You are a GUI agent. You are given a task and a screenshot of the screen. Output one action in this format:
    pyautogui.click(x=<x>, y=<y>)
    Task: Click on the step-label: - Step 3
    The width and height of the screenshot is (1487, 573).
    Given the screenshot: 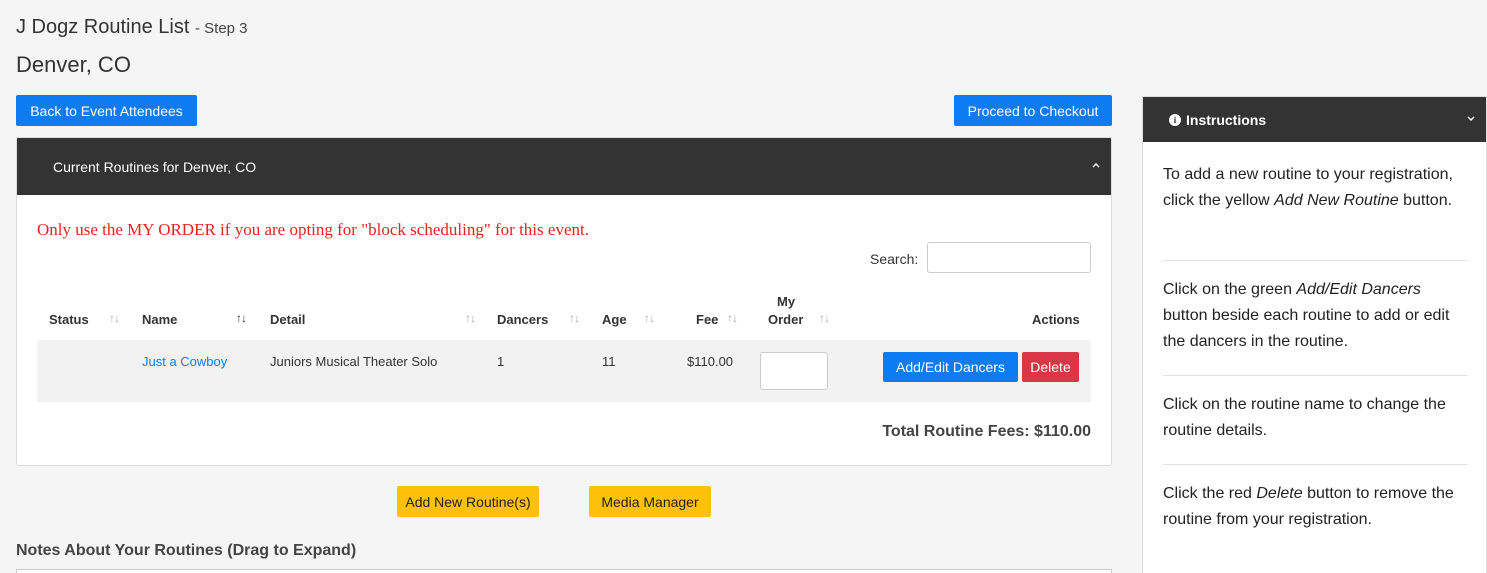 What is the action you would take?
    pyautogui.click(x=221, y=28)
    